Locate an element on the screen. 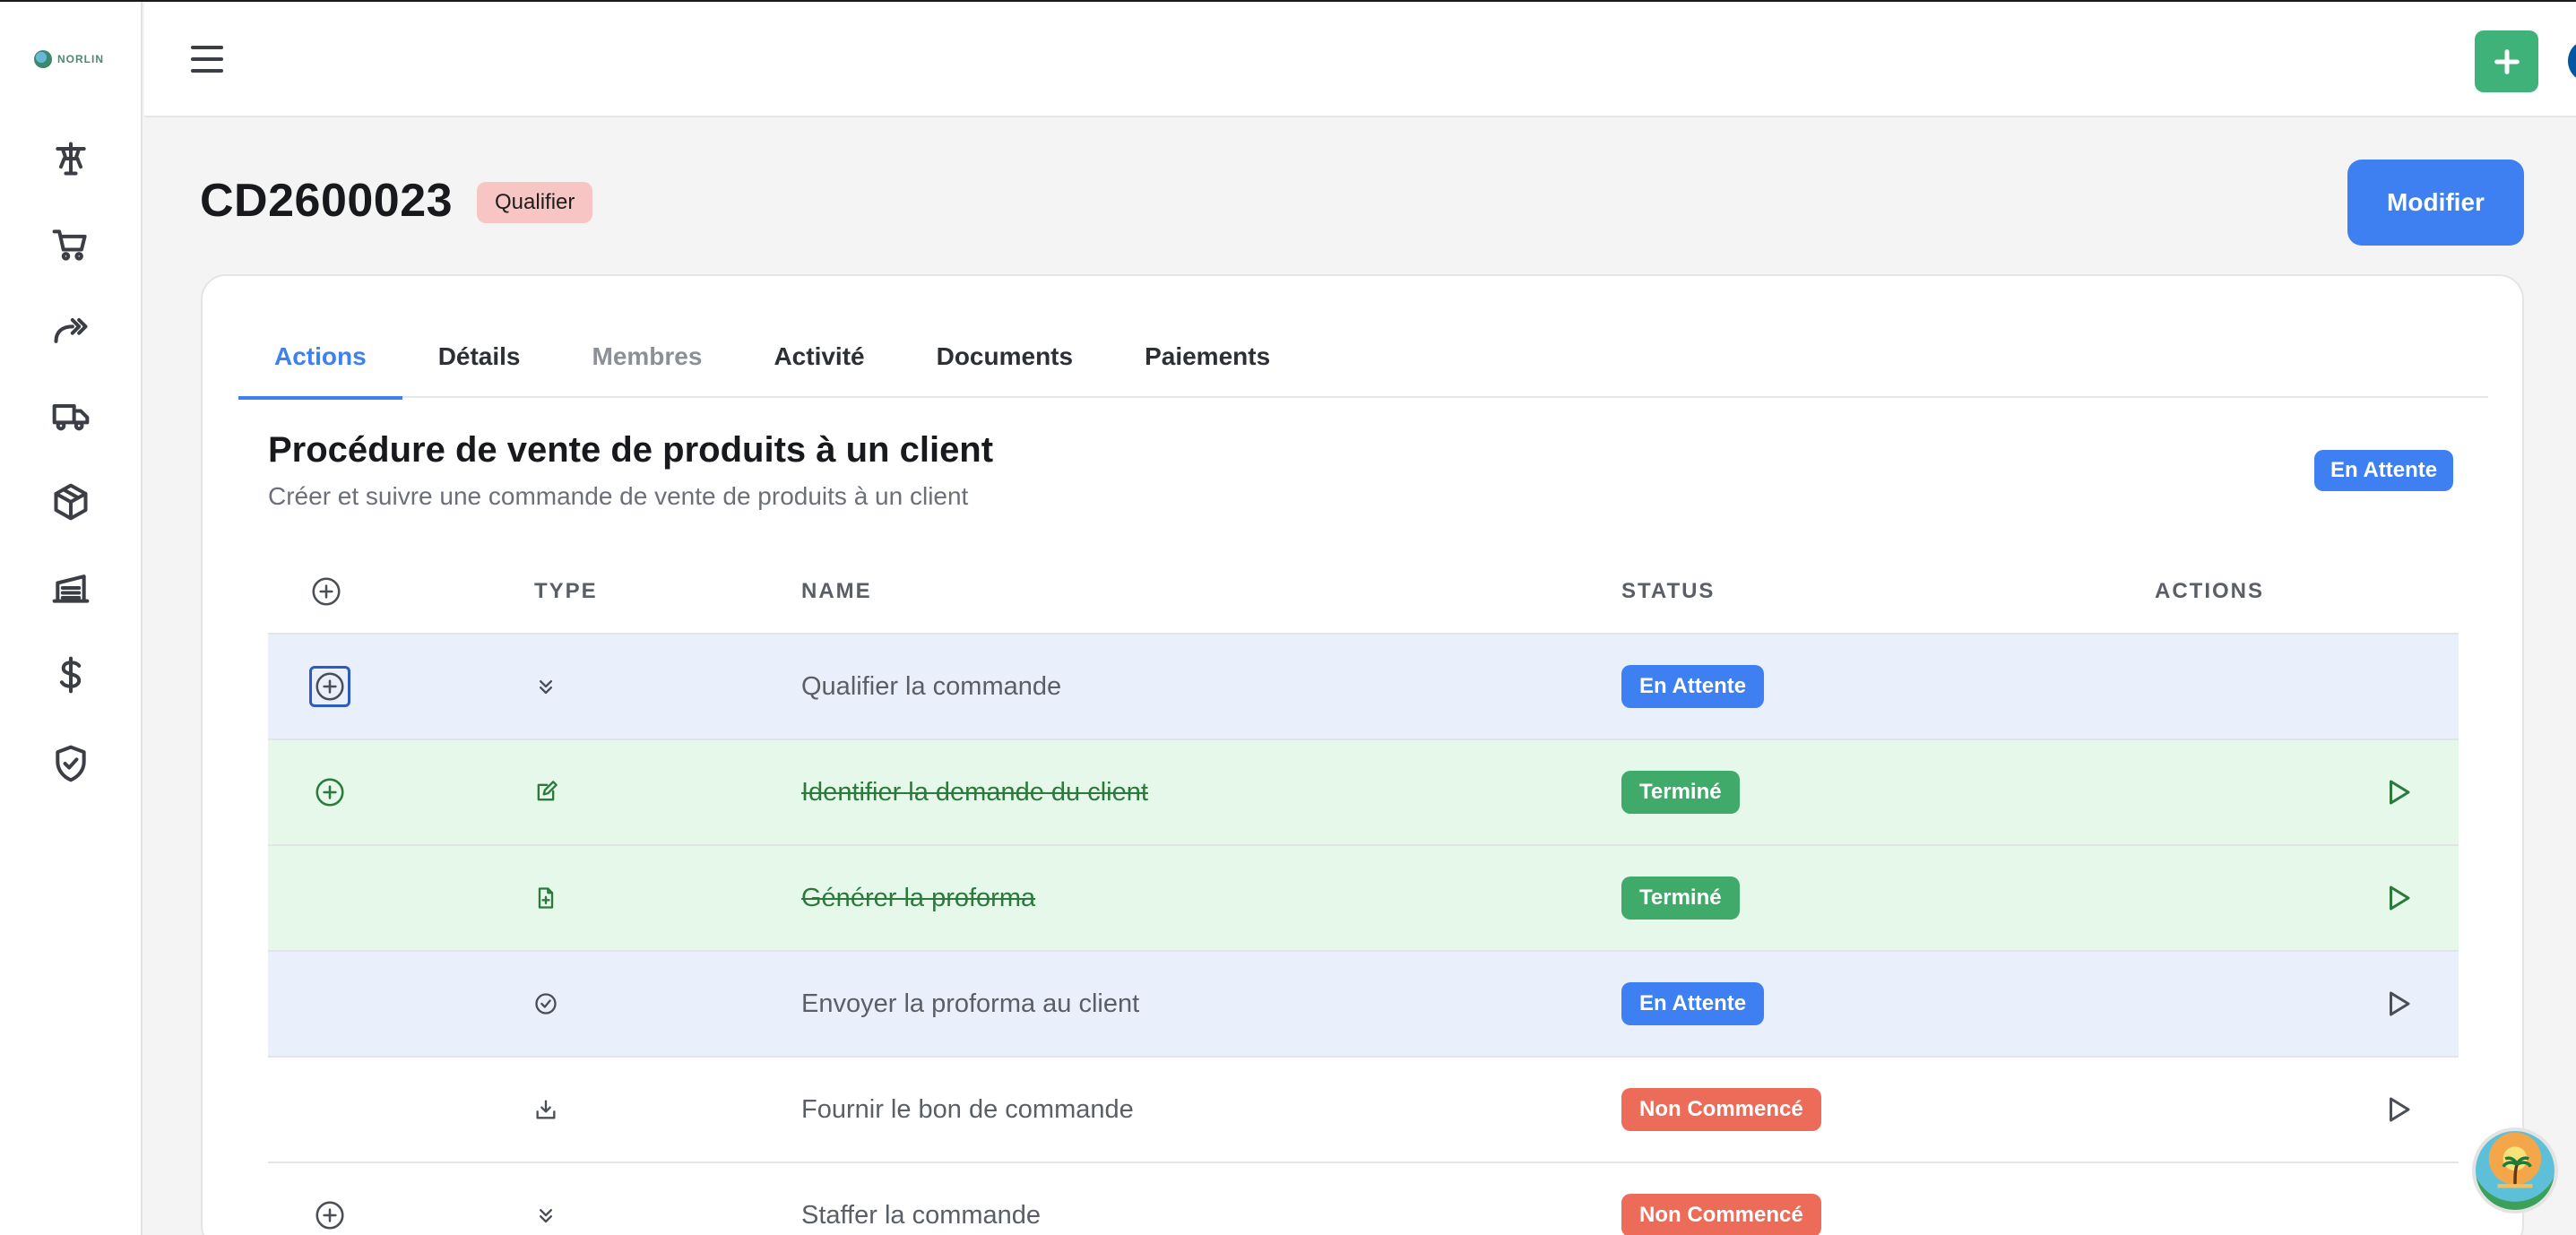  menu-toggle-icon is located at coordinates (207, 59).